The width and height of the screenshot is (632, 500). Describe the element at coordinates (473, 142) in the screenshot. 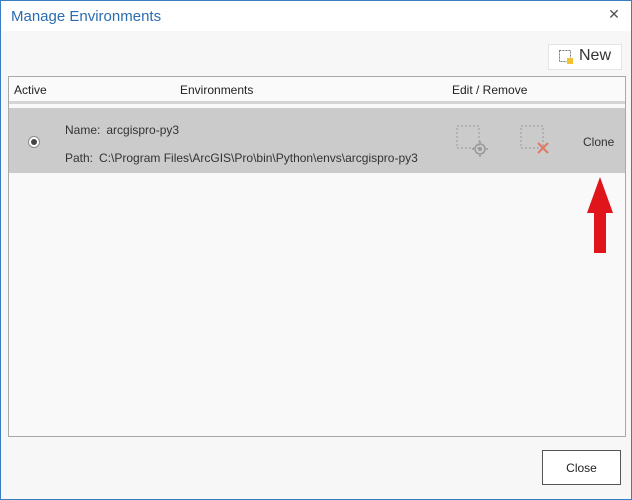

I see `edit-settings-icon` at that location.